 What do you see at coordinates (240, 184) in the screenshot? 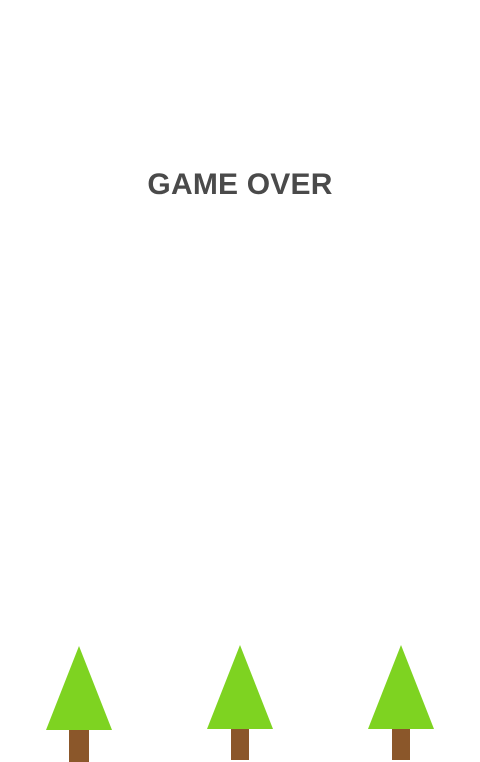
I see `game-over-text: GAME OVER` at bounding box center [240, 184].